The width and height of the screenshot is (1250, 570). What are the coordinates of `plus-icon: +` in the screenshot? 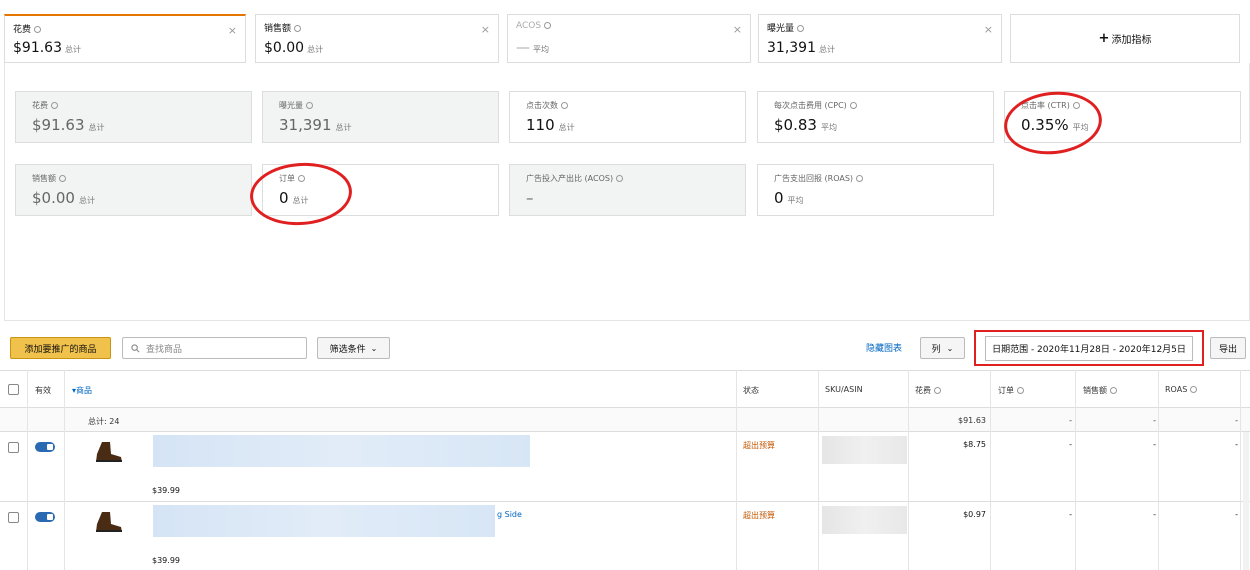 It's located at (1104, 38).